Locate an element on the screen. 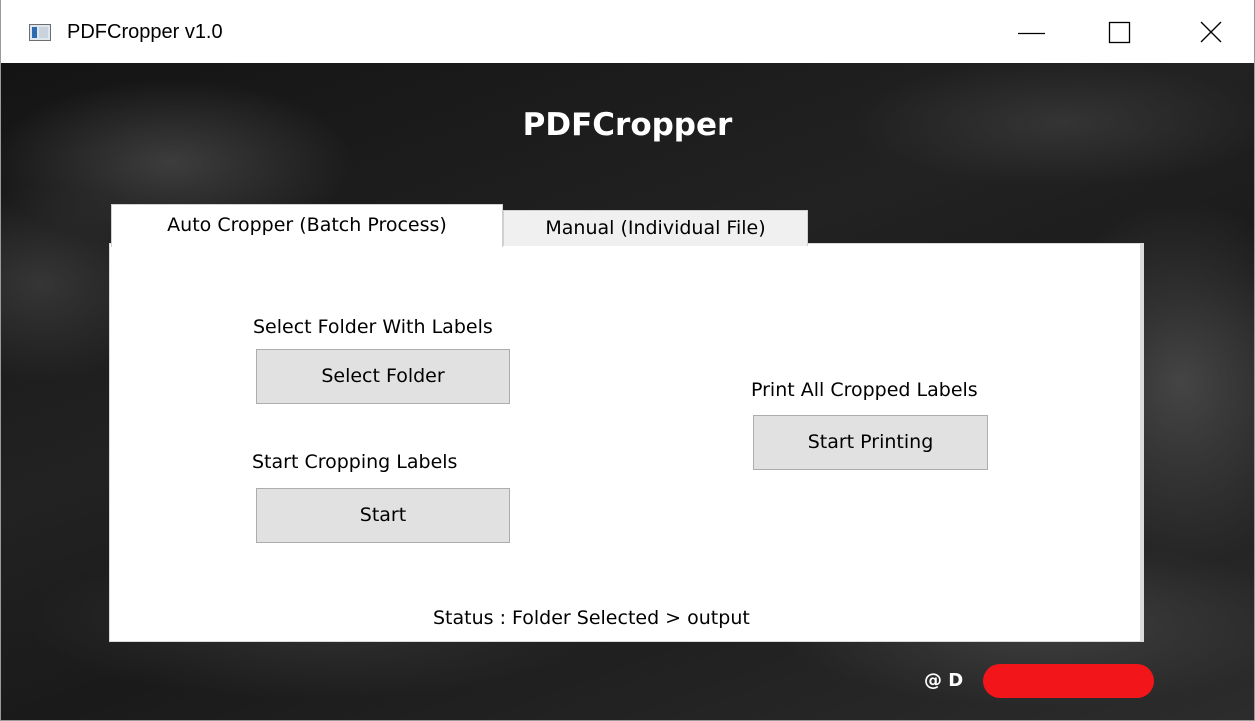 The width and height of the screenshot is (1255, 721). status-text: Status : Folder Selected > output is located at coordinates (591, 618).